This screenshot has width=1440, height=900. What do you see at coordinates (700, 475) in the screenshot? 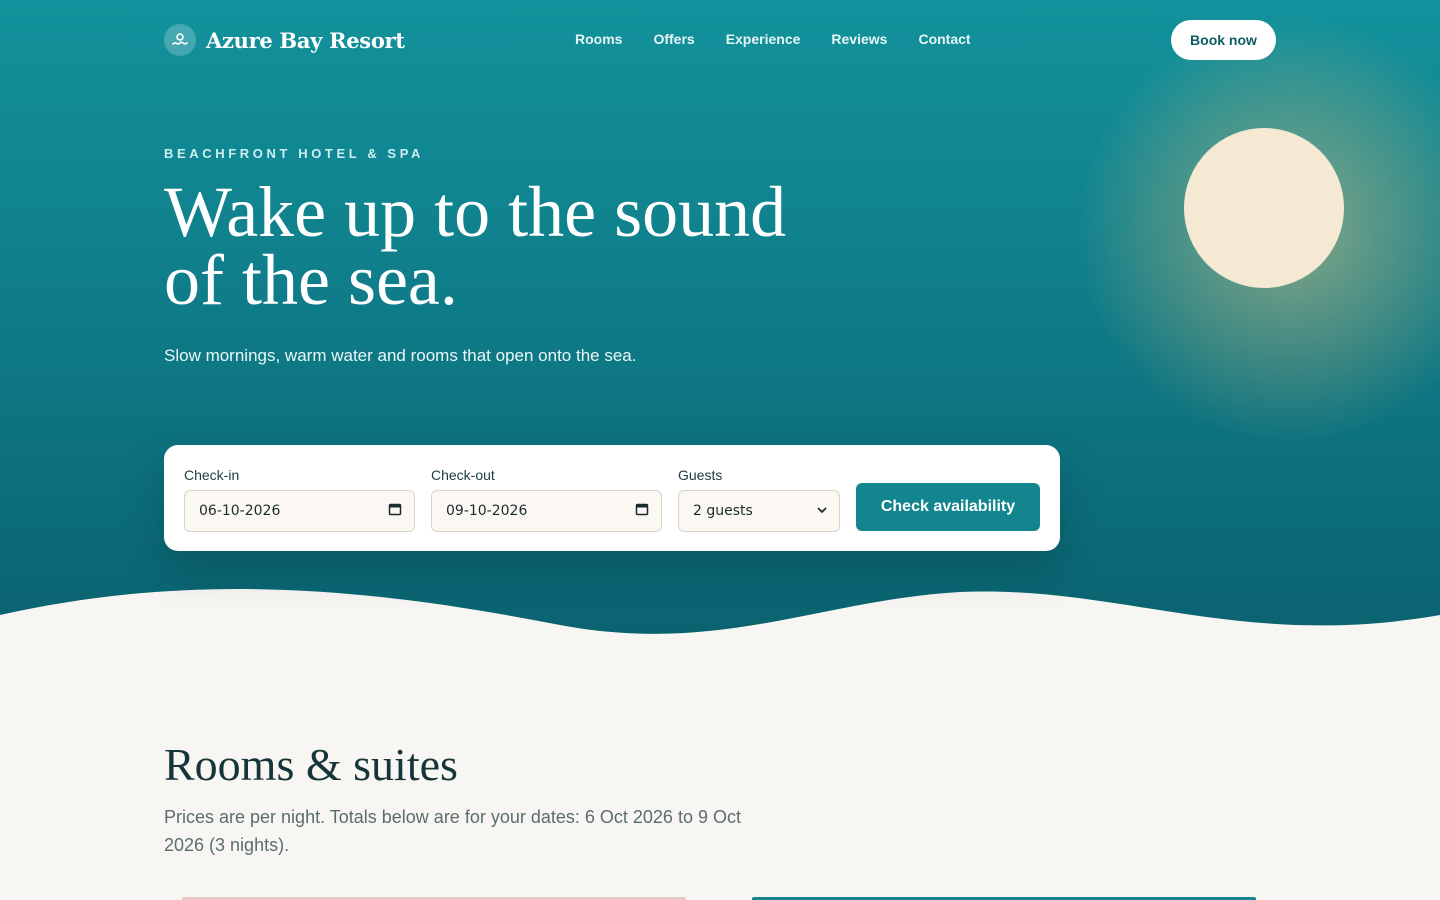
I see `guests-label: Guests` at bounding box center [700, 475].